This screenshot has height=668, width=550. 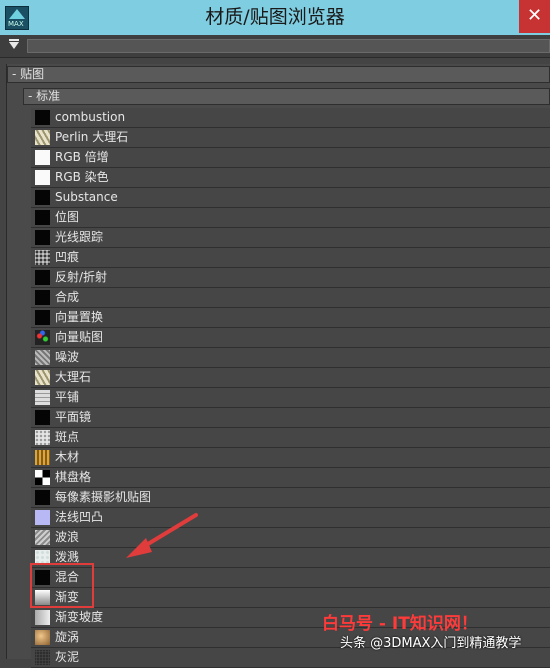 What do you see at coordinates (431, 643) in the screenshot?
I see `credit-text: 头条 @3DMAX入门到精通教学` at bounding box center [431, 643].